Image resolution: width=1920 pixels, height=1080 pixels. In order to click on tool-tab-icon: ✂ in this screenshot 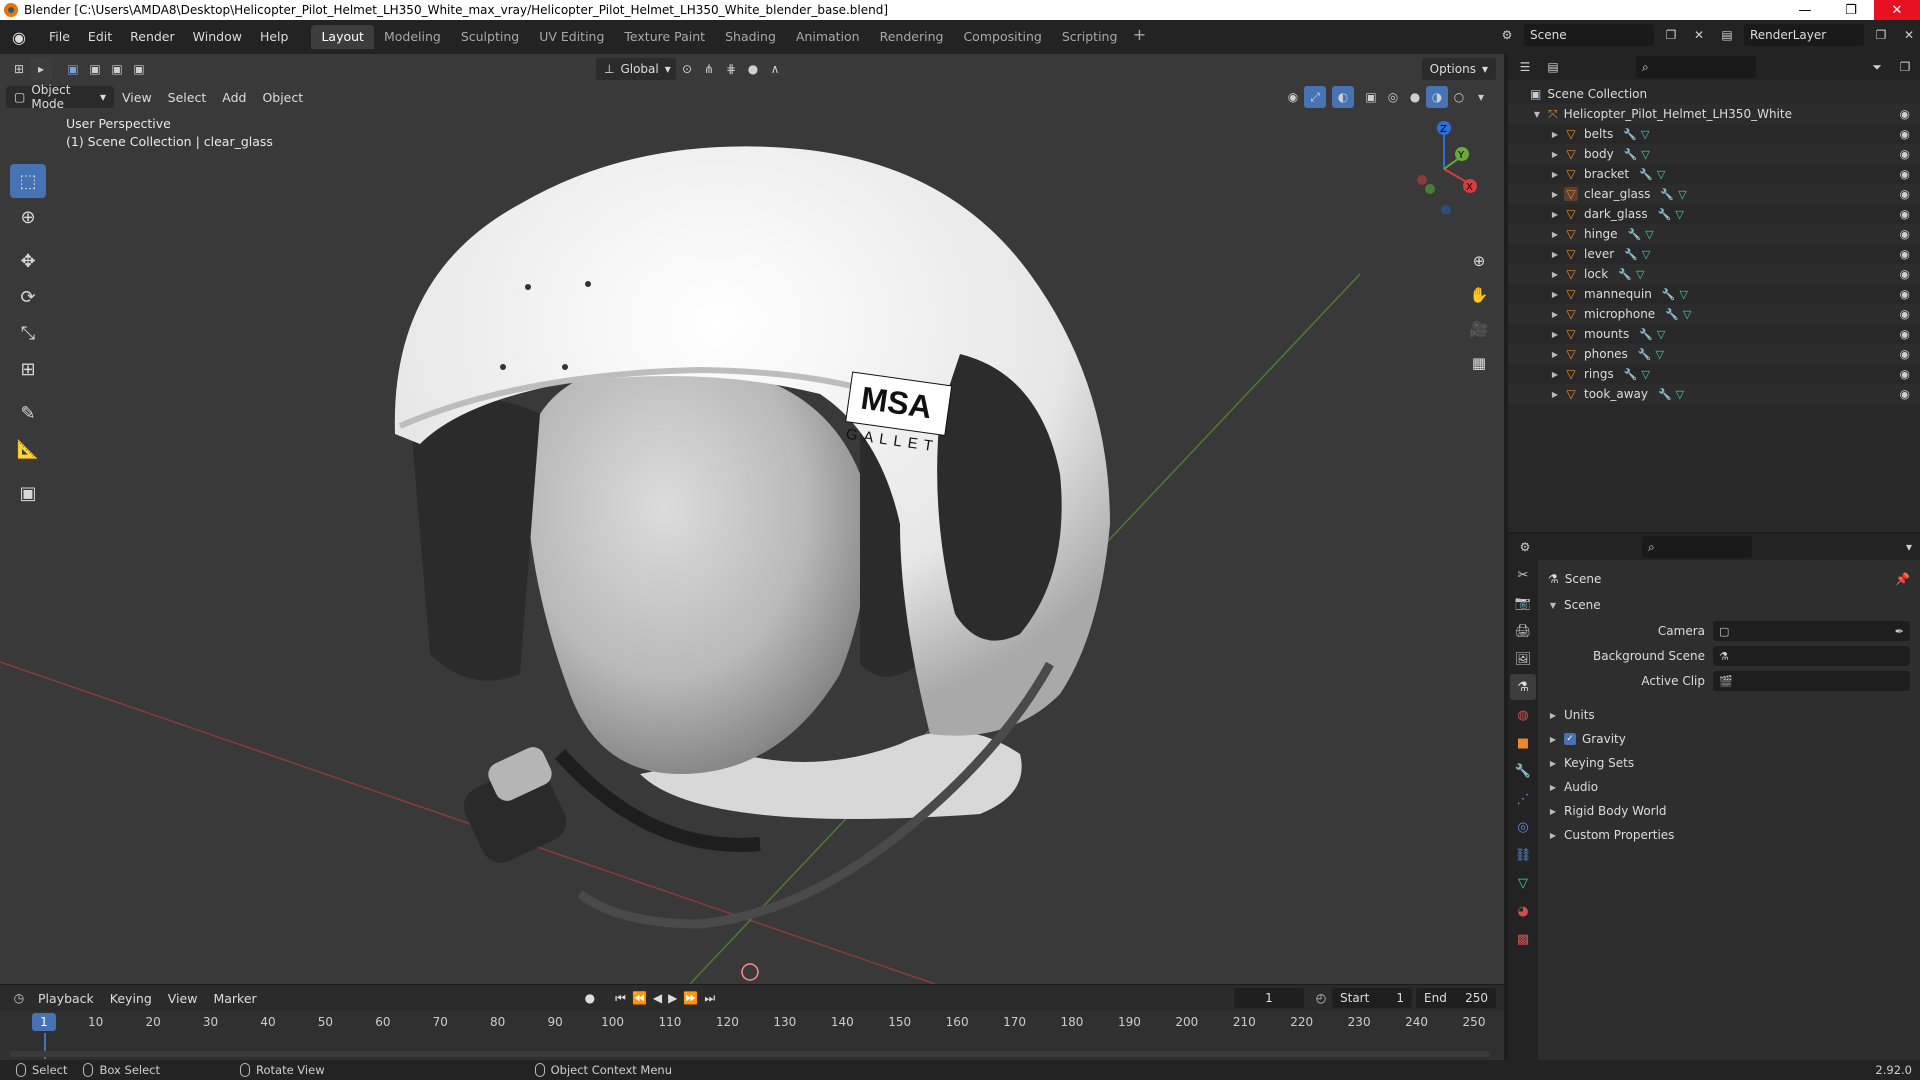, I will do `click(1523, 575)`.